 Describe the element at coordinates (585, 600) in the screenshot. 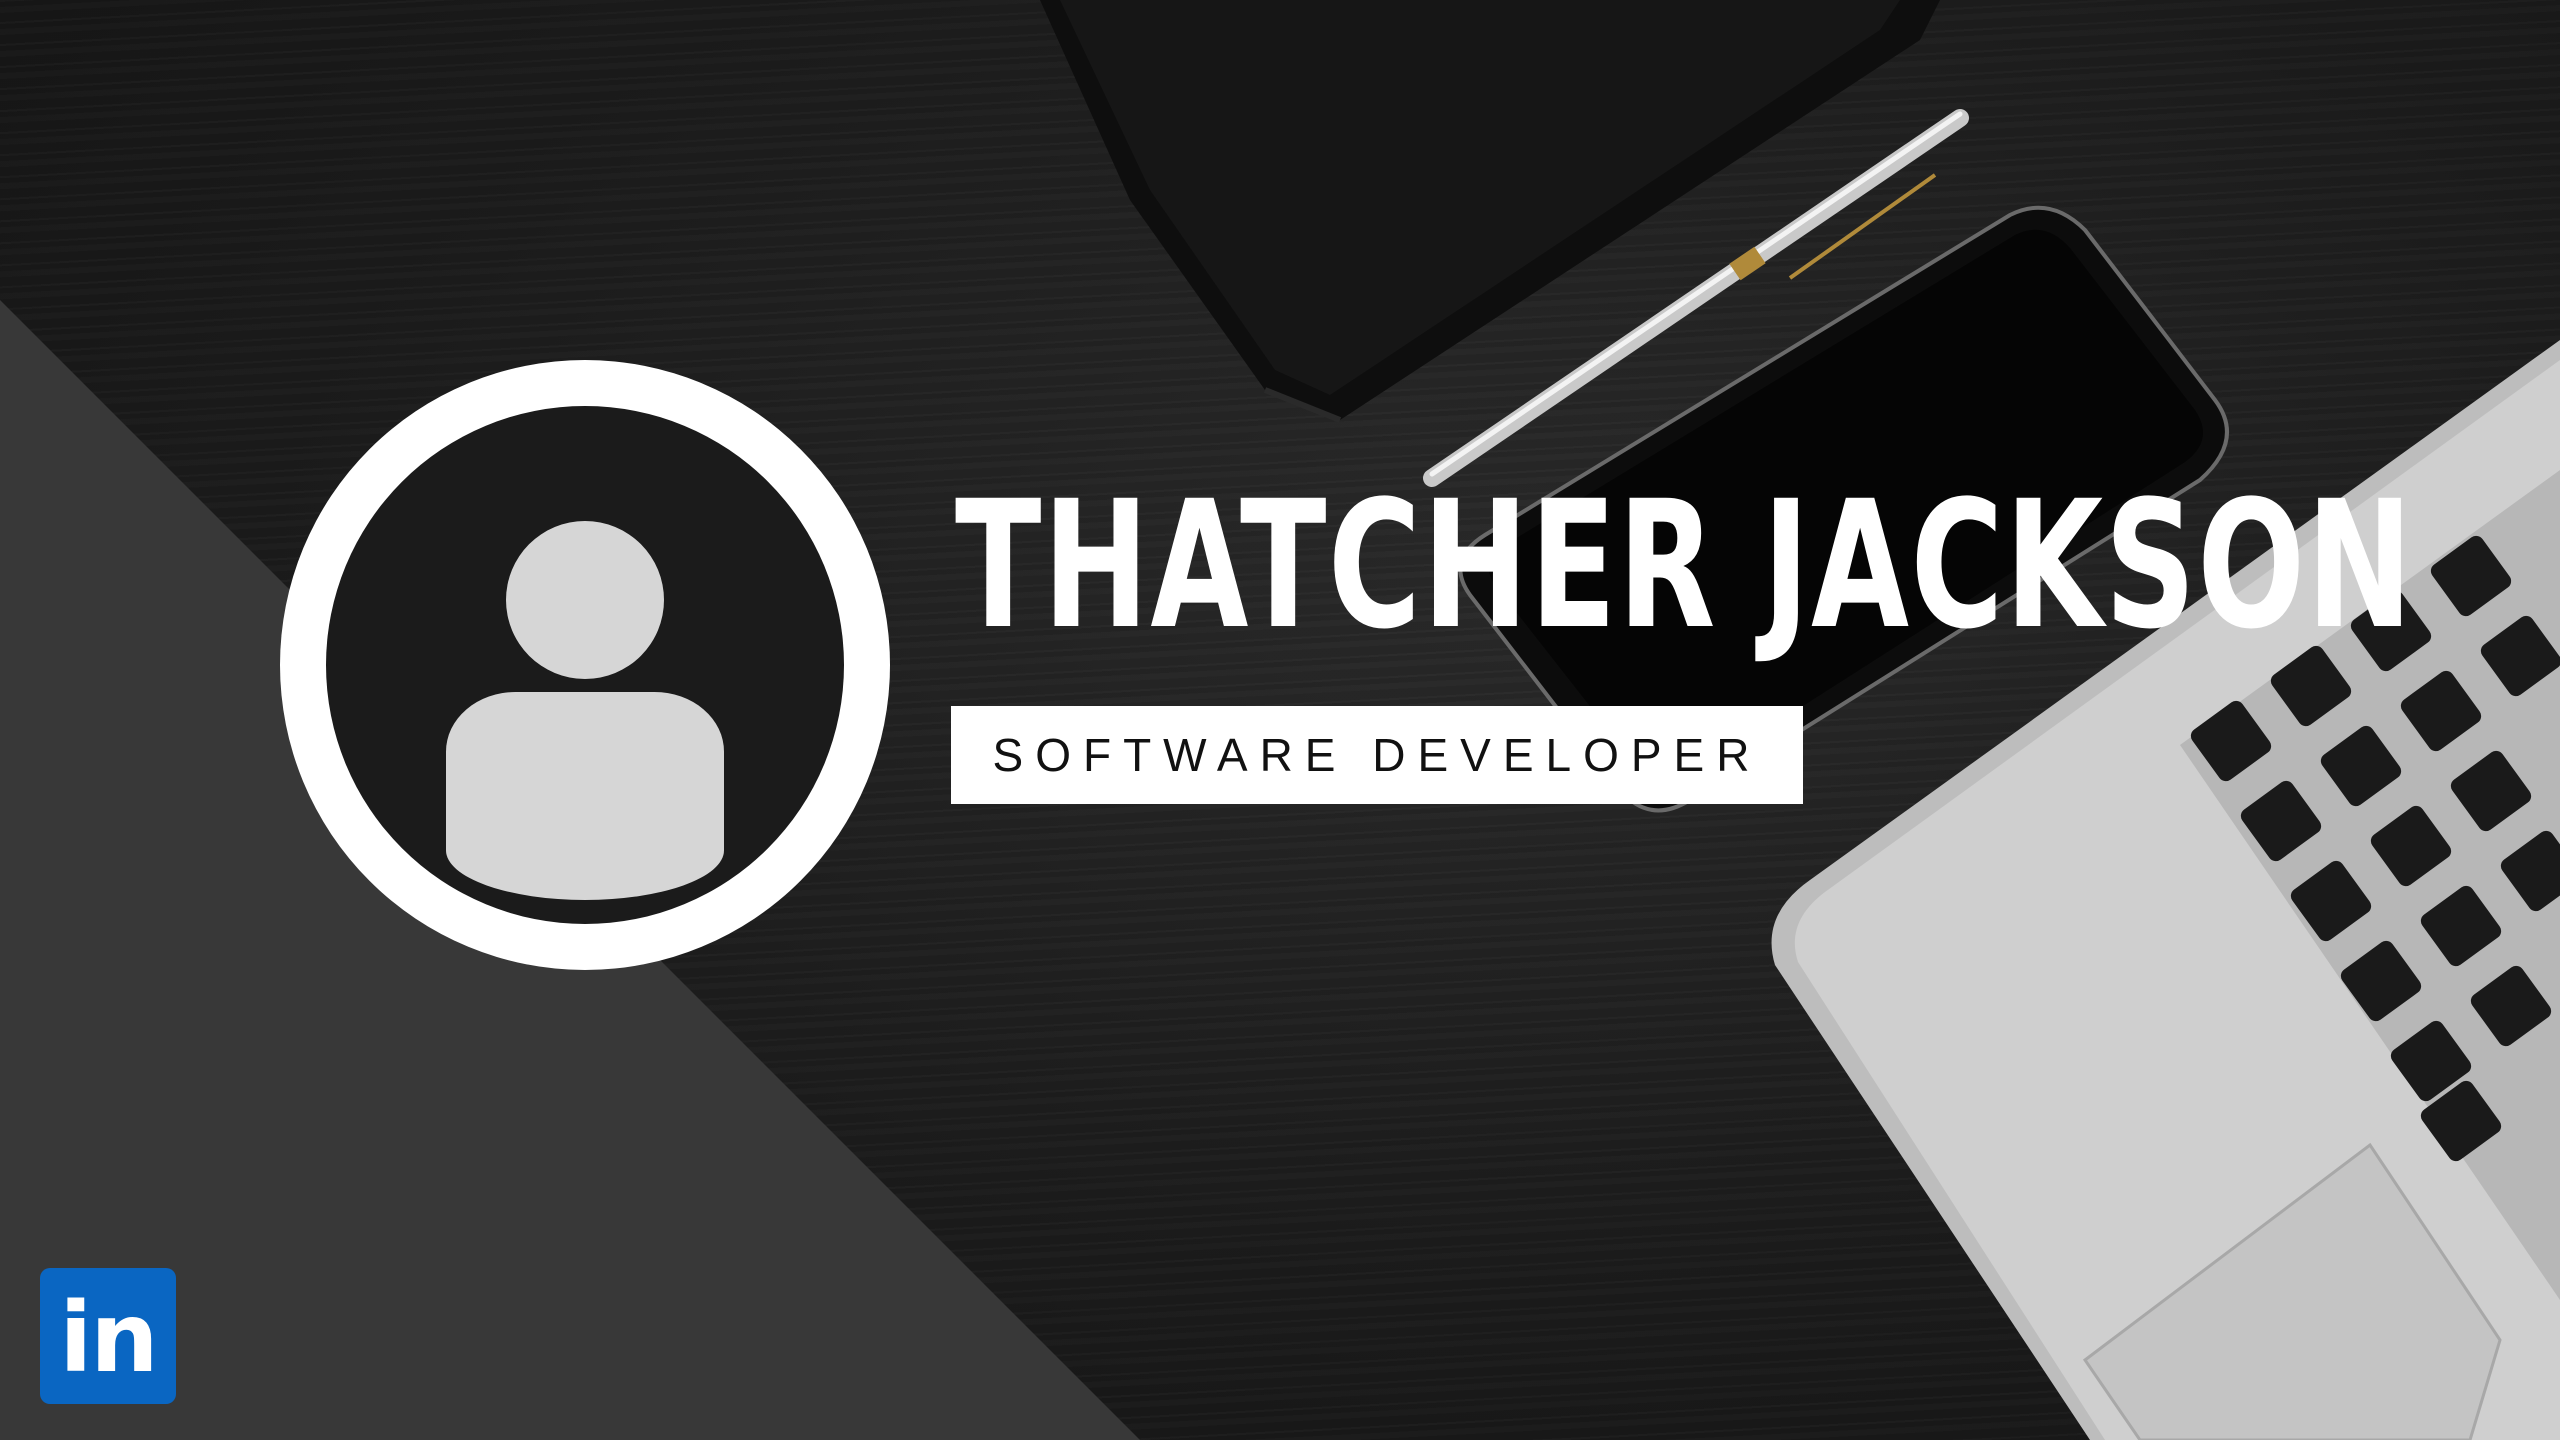

I see `avatar-head-shape` at that location.